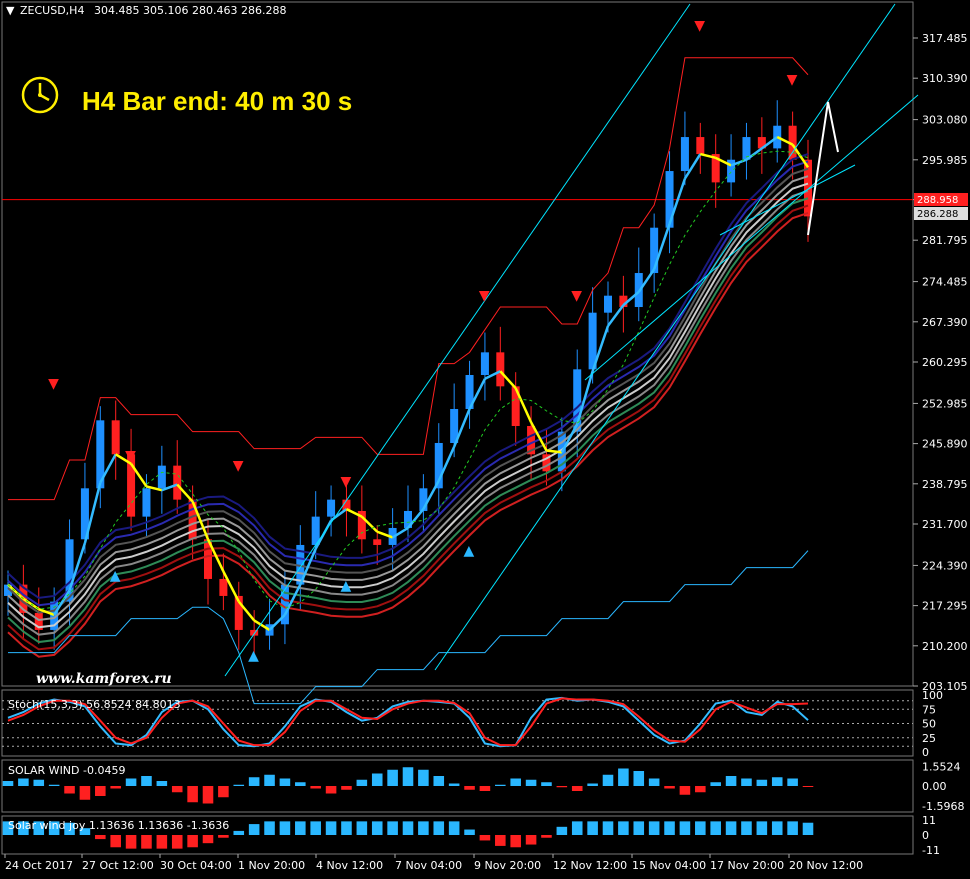 The image size is (970, 879). Describe the element at coordinates (472, 724) in the screenshot. I see `stoch-pane: 10075 50250 Stoch(15,3,3) 56.8524 84.8013` at that location.